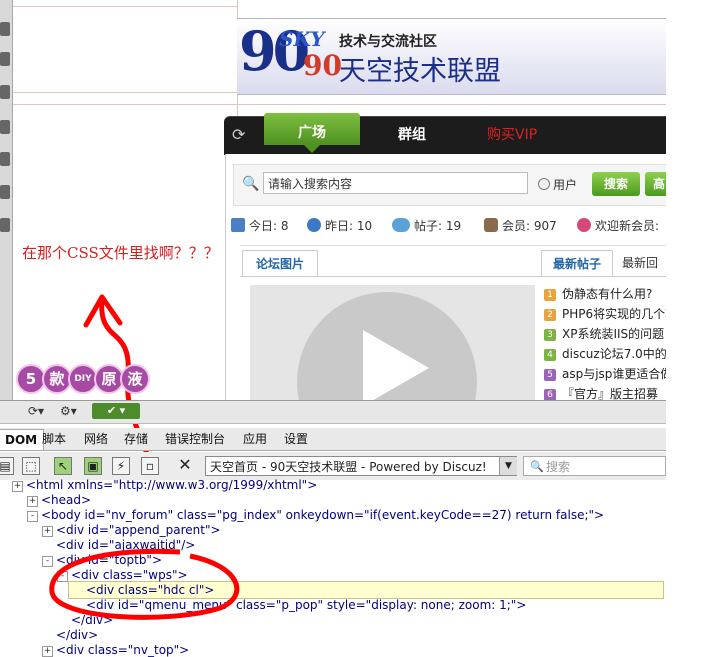 The height and width of the screenshot is (657, 720). What do you see at coordinates (544, 184) in the screenshot?
I see `radio-circle-icon` at bounding box center [544, 184].